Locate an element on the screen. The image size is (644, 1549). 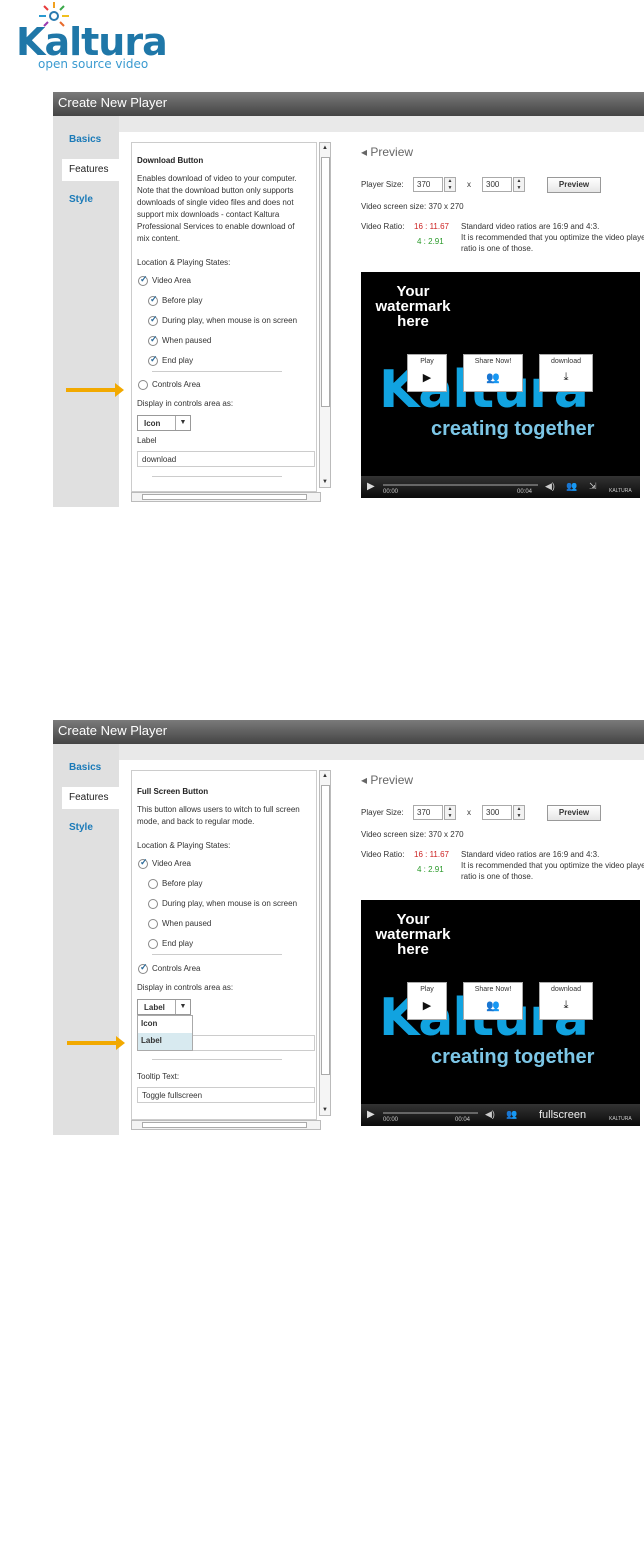
control-bar: ▶ 00:00 00:04 ◀) 👥 fullscreen KALTURA is located at coordinates (500, 1115).